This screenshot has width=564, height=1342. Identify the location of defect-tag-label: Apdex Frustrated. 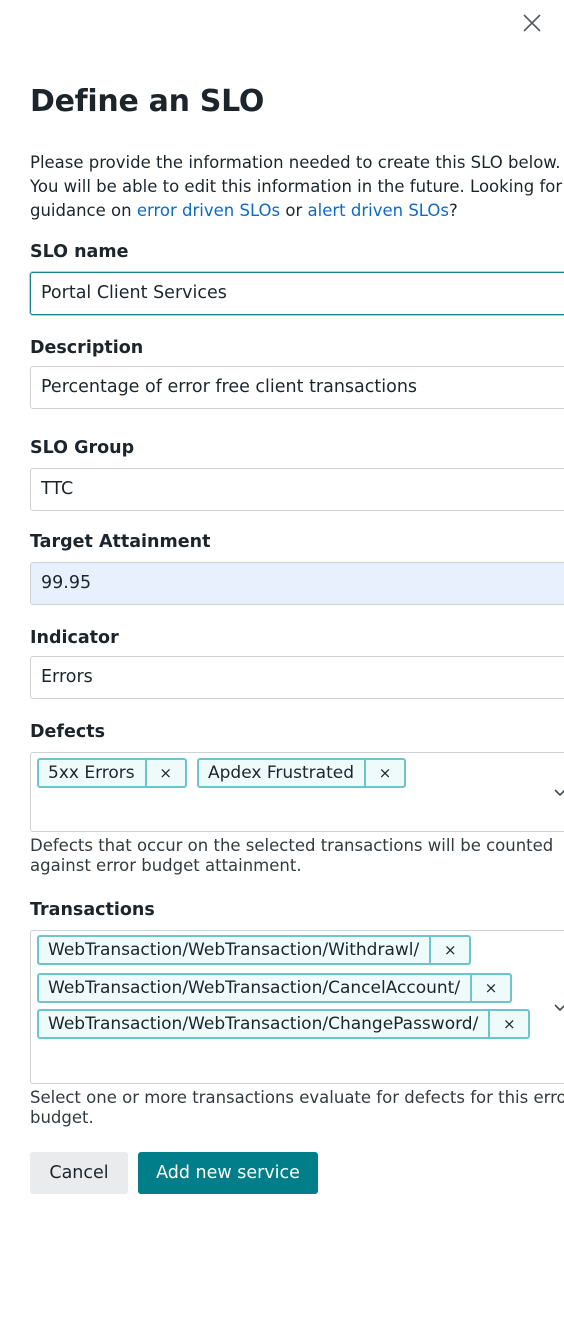
(281, 773).